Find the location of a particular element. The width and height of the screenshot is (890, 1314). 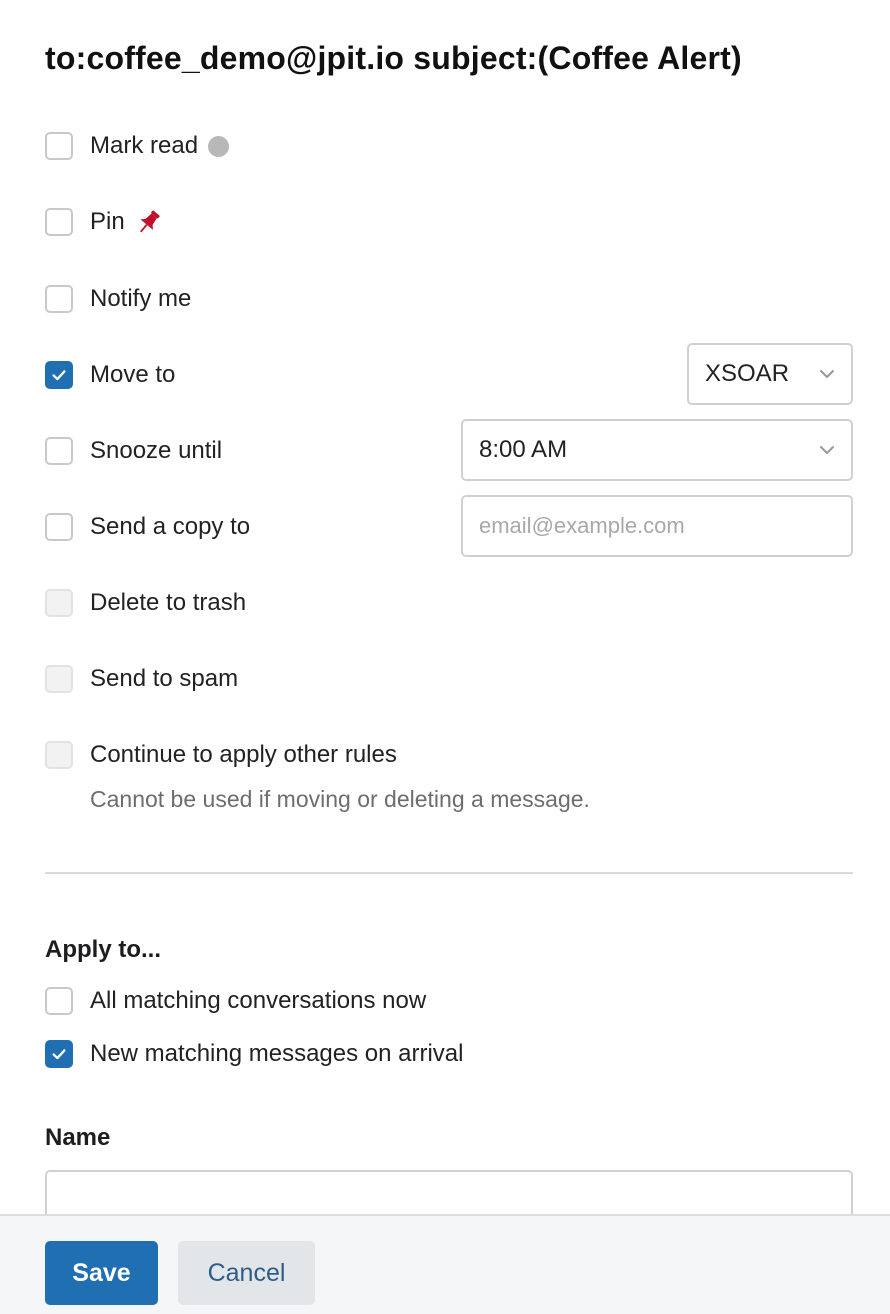

delete-checkbox is located at coordinates (59, 603).